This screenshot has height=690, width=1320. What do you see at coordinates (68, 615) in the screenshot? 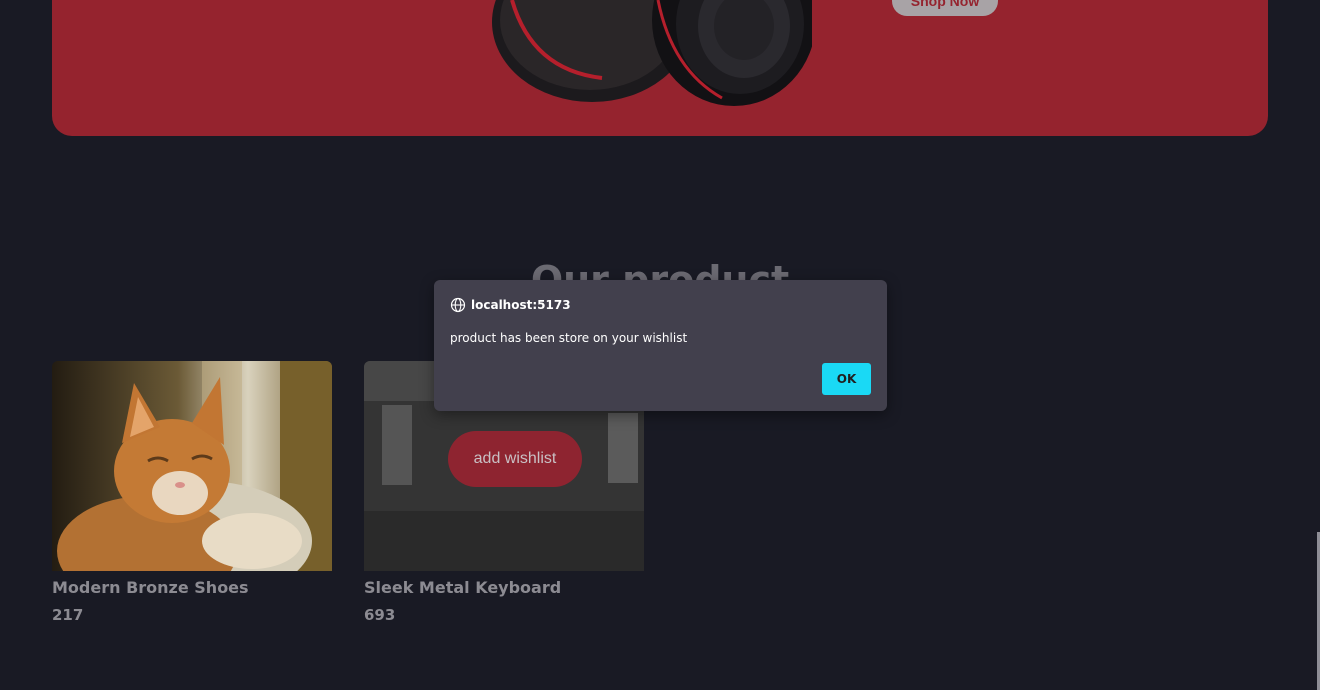
I see `product-price: 217` at bounding box center [68, 615].